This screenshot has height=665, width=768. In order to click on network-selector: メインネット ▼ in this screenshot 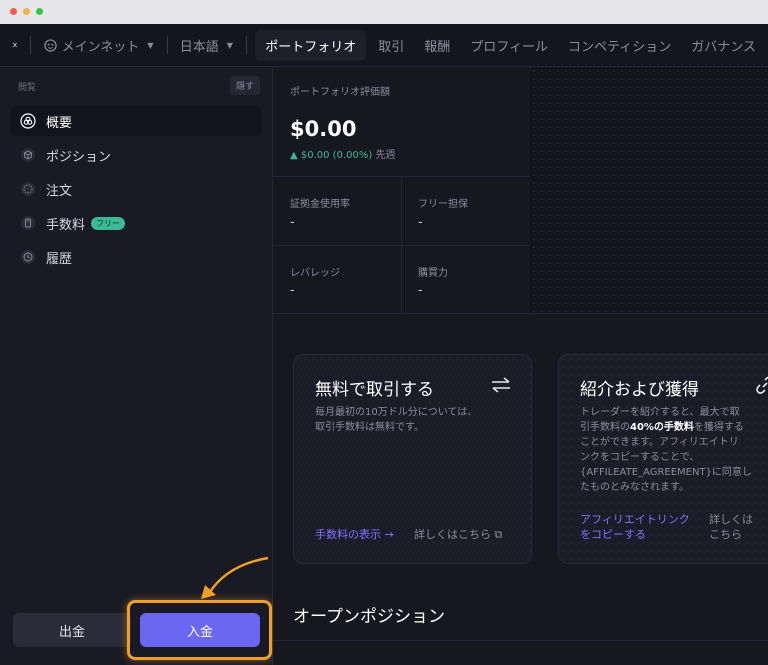, I will do `click(98, 45)`.